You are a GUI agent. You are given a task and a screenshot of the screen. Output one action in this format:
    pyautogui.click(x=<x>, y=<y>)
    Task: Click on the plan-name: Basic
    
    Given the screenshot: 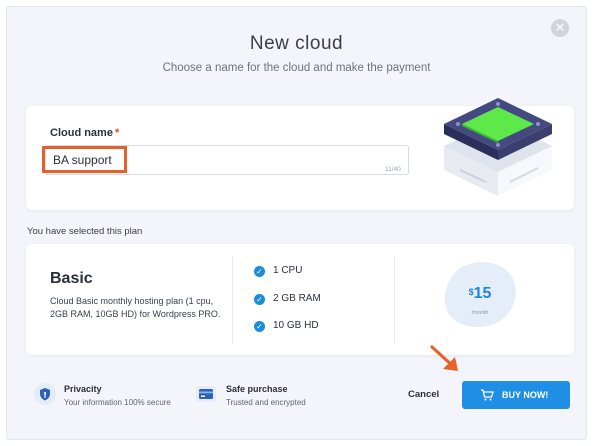 What is the action you would take?
    pyautogui.click(x=71, y=278)
    